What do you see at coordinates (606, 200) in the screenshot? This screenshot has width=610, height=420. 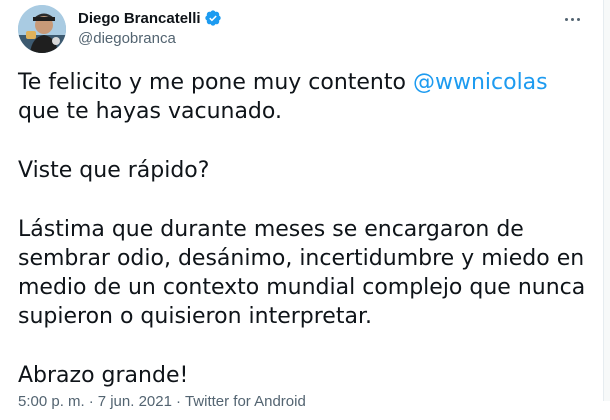 I see `page-right-edge` at bounding box center [606, 200].